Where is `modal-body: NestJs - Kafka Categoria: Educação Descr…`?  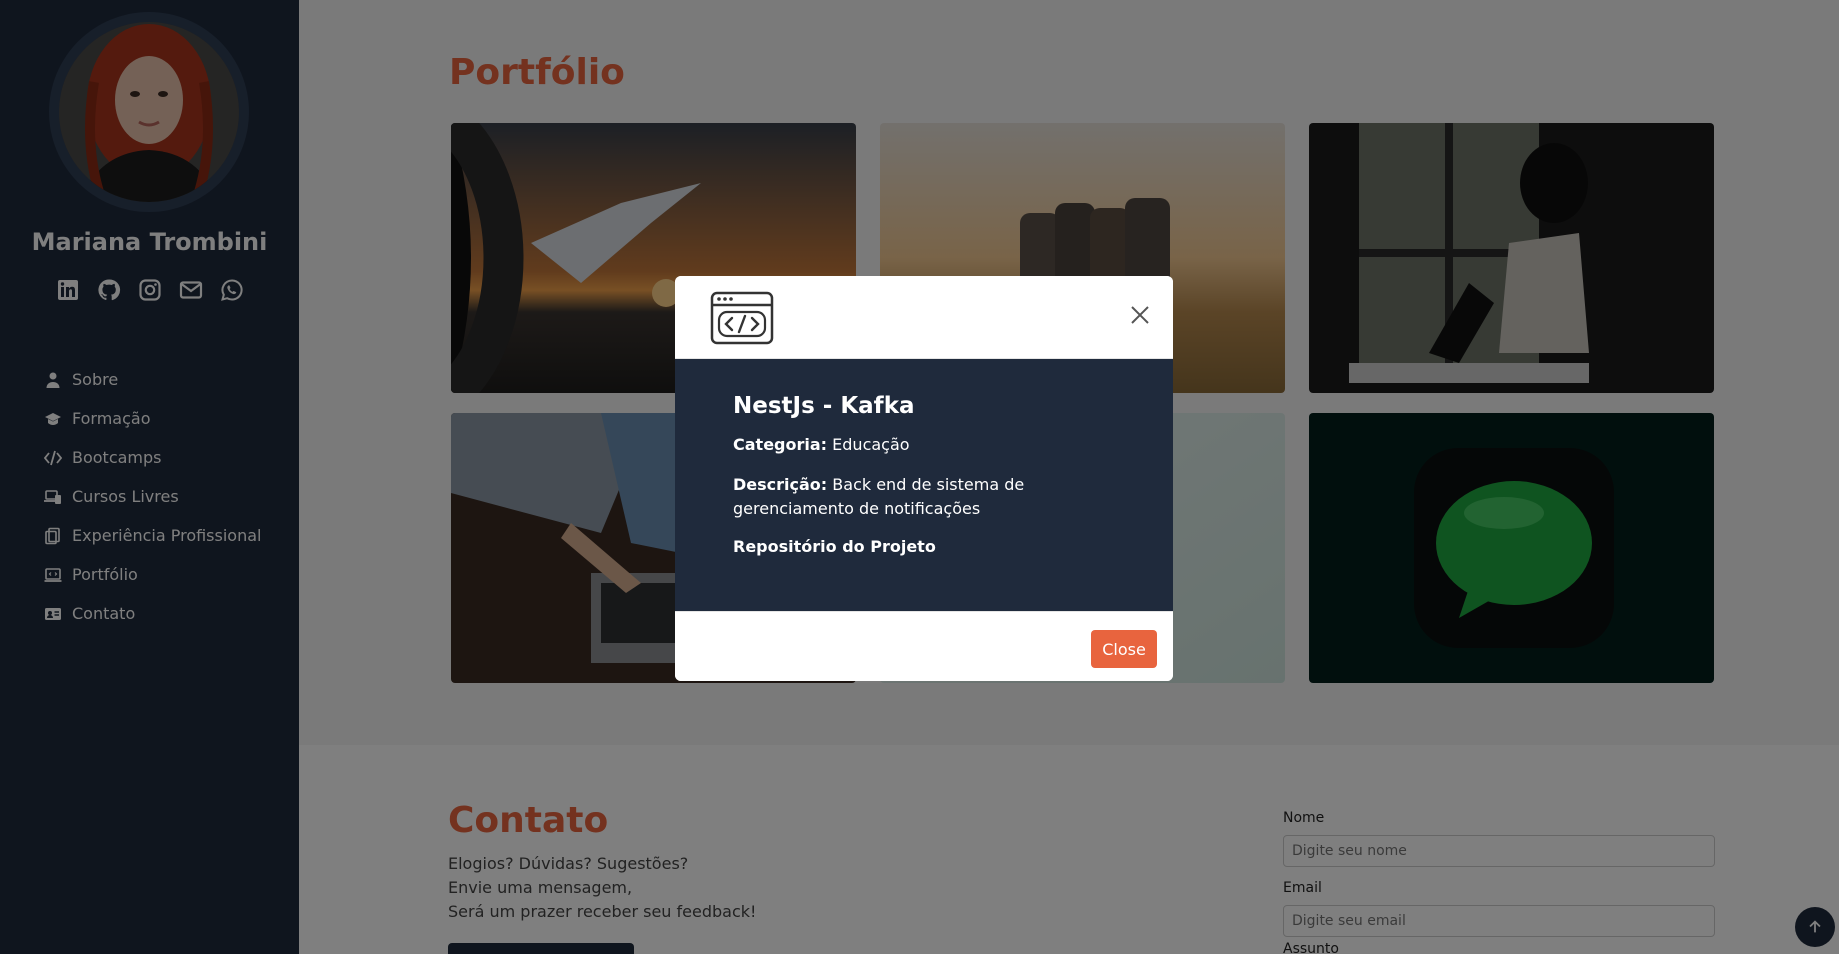
modal-body: NestJs - Kafka Categoria: Educação Descr… is located at coordinates (924, 485).